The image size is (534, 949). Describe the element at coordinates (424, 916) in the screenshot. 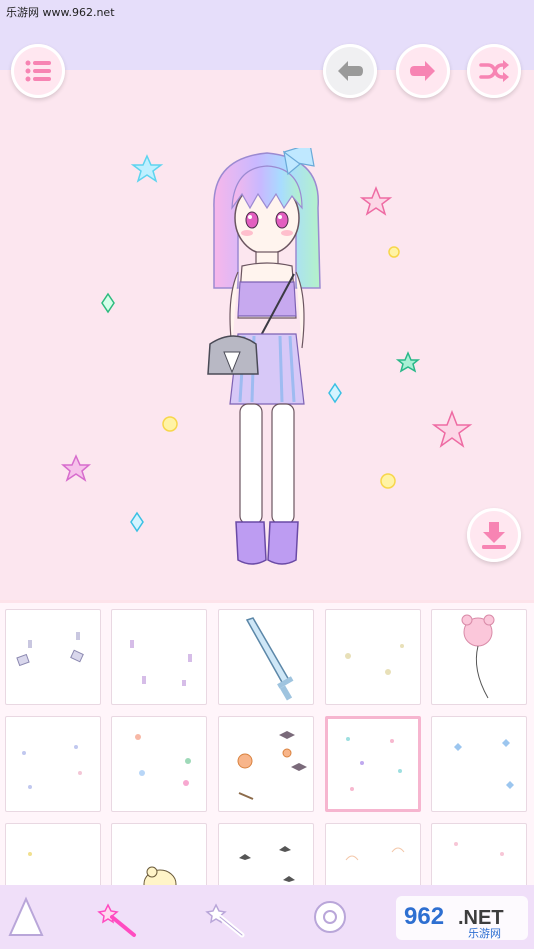

I see `logo-number: 962` at that location.